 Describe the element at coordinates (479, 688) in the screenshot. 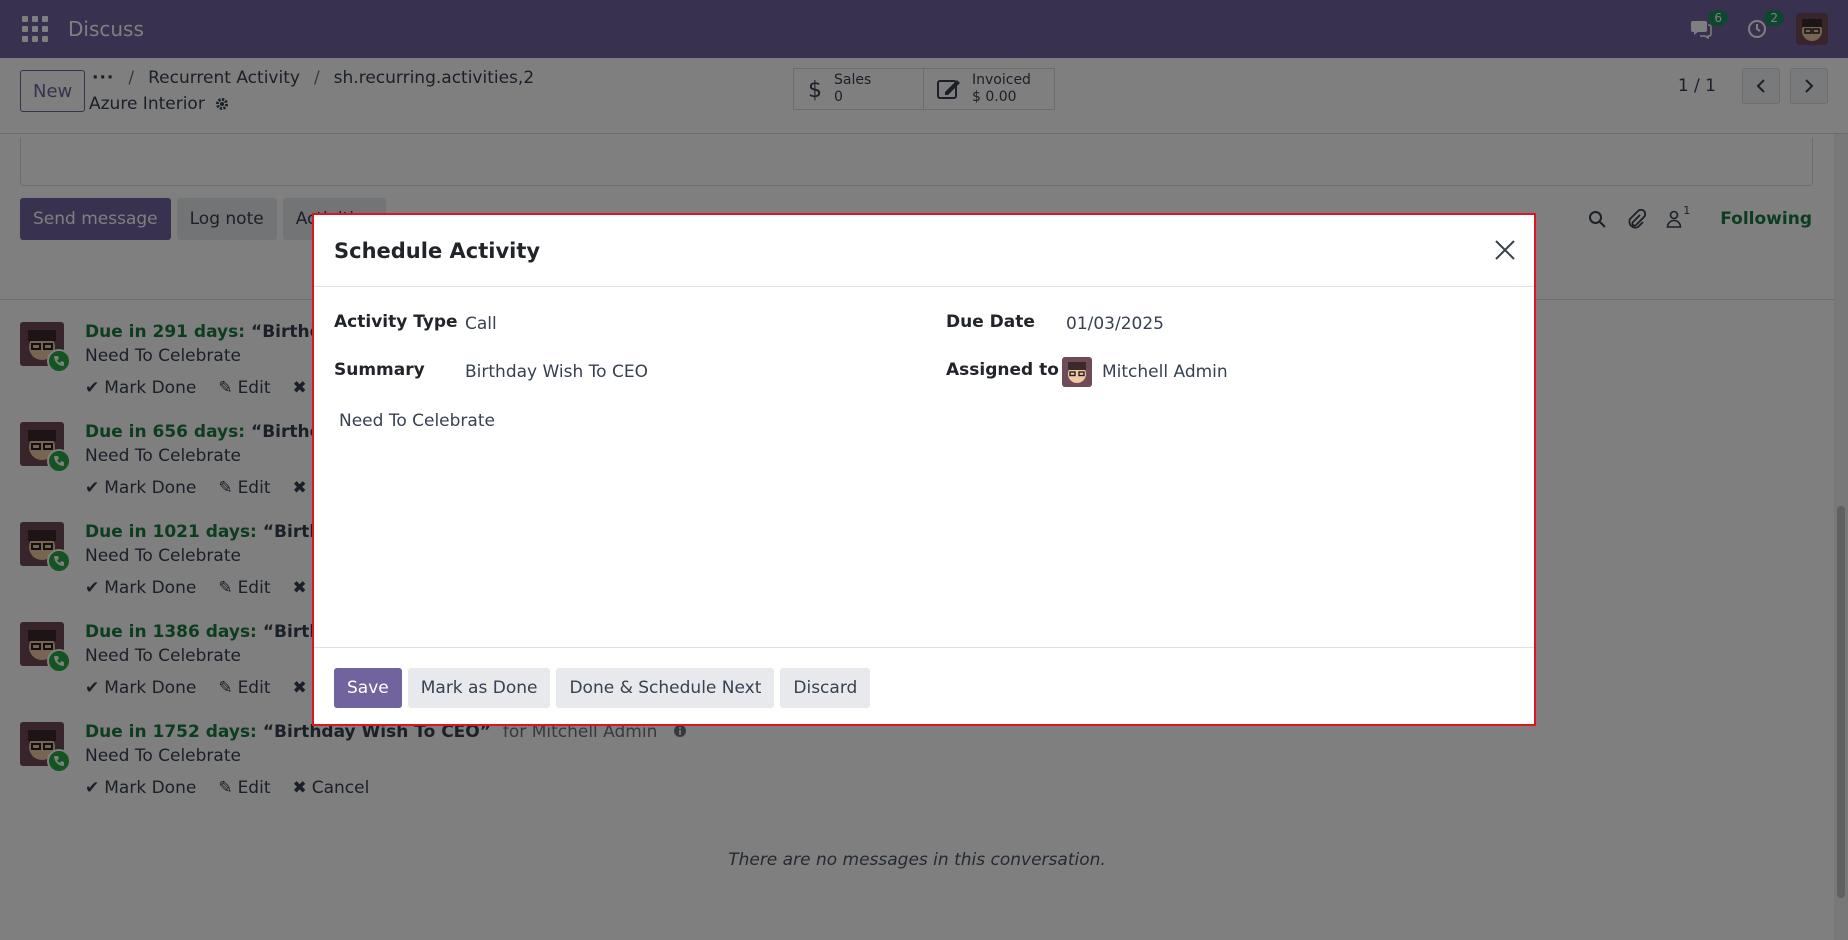

I see `mark-as-done-button: Mark as Done` at that location.